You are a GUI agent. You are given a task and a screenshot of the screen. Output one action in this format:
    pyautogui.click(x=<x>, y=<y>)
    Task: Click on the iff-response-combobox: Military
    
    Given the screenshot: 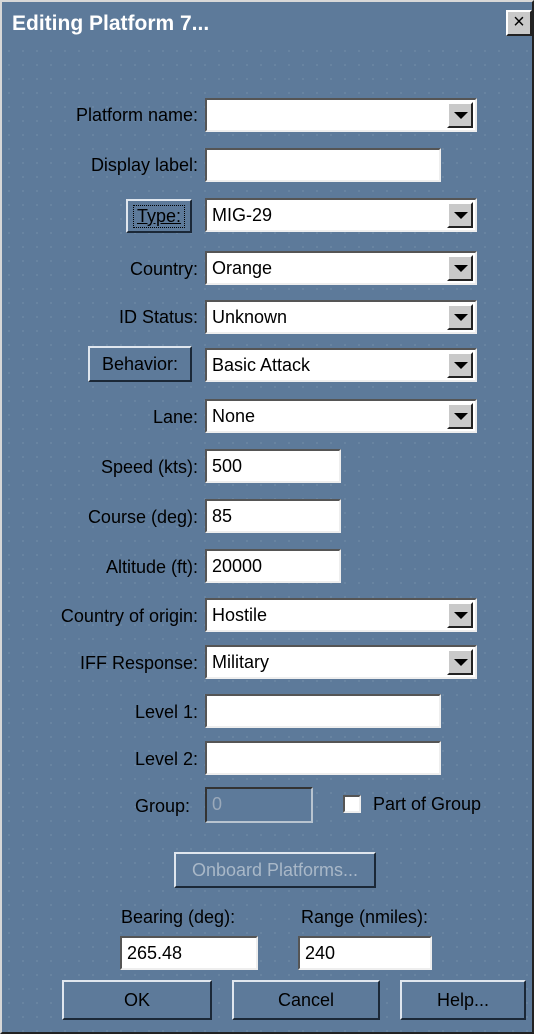 What is the action you would take?
    pyautogui.click(x=341, y=662)
    